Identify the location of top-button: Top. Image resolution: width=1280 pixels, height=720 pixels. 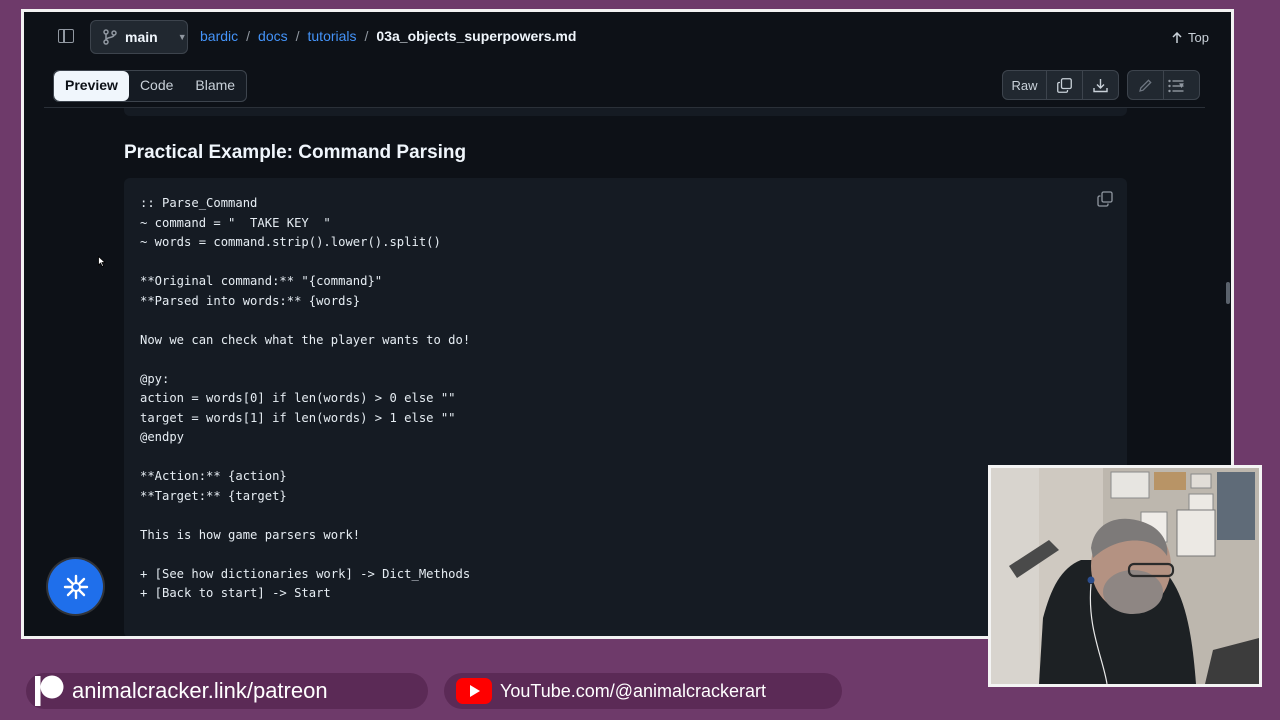
(1190, 37).